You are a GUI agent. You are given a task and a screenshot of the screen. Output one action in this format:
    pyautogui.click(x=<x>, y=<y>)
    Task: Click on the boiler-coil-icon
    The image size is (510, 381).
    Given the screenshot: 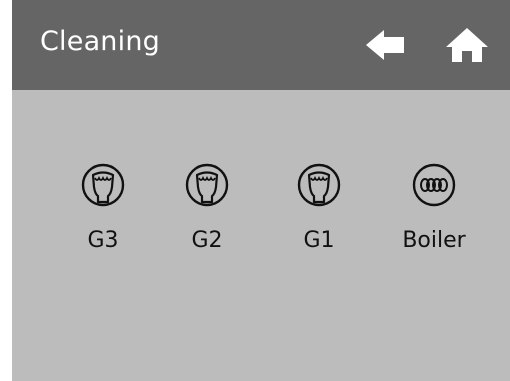 What is the action you would take?
    pyautogui.click(x=434, y=187)
    